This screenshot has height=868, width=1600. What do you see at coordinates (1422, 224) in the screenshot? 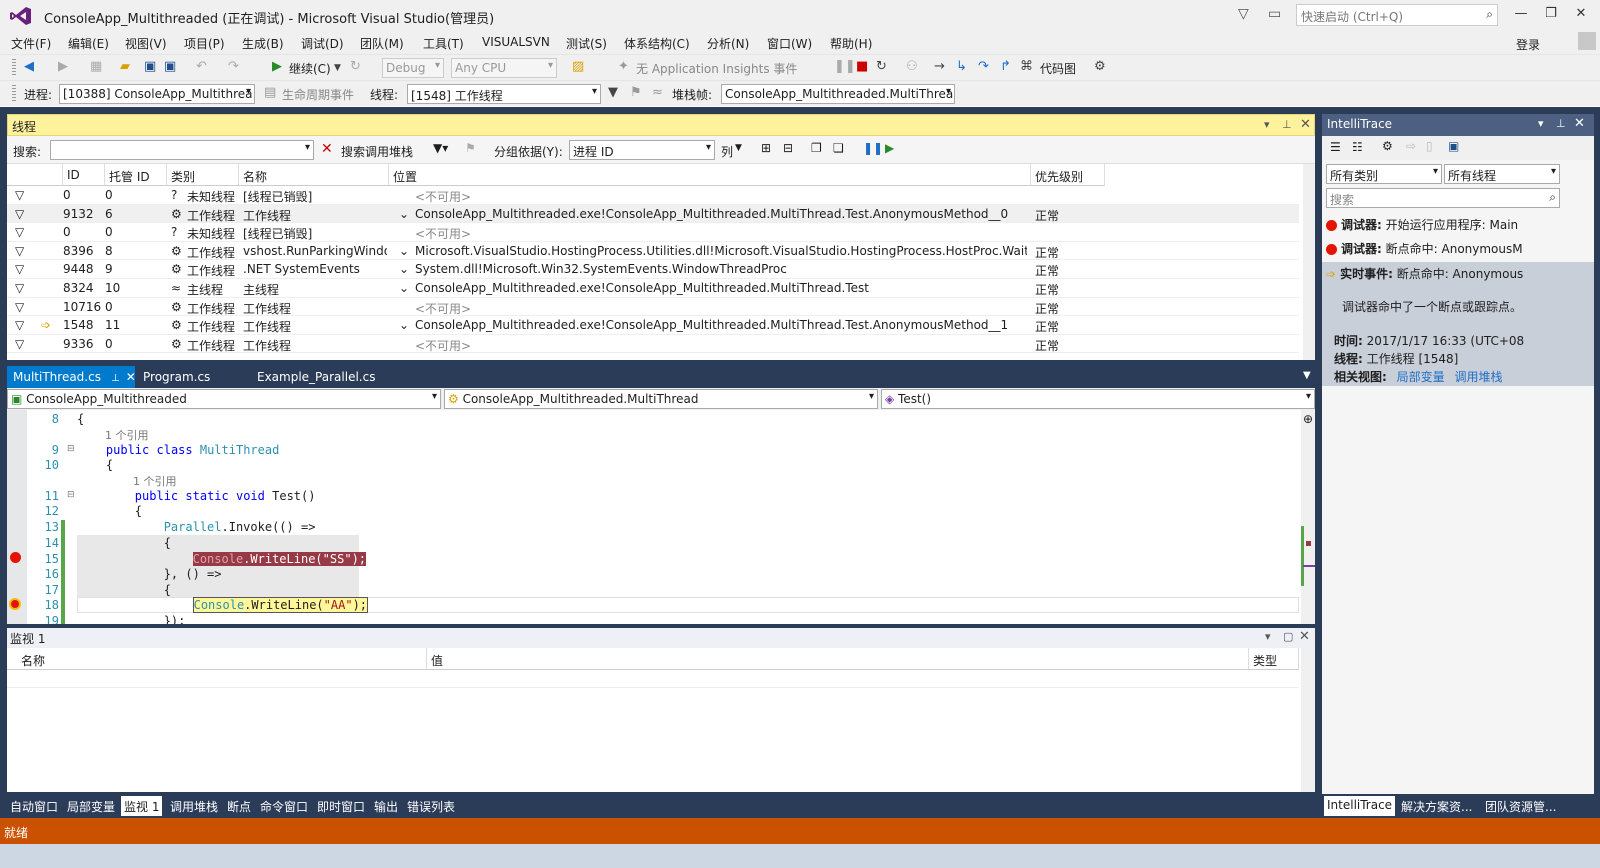
I see `intellitrace-event: 调试器: 开始运行应用程序: Main` at bounding box center [1422, 224].